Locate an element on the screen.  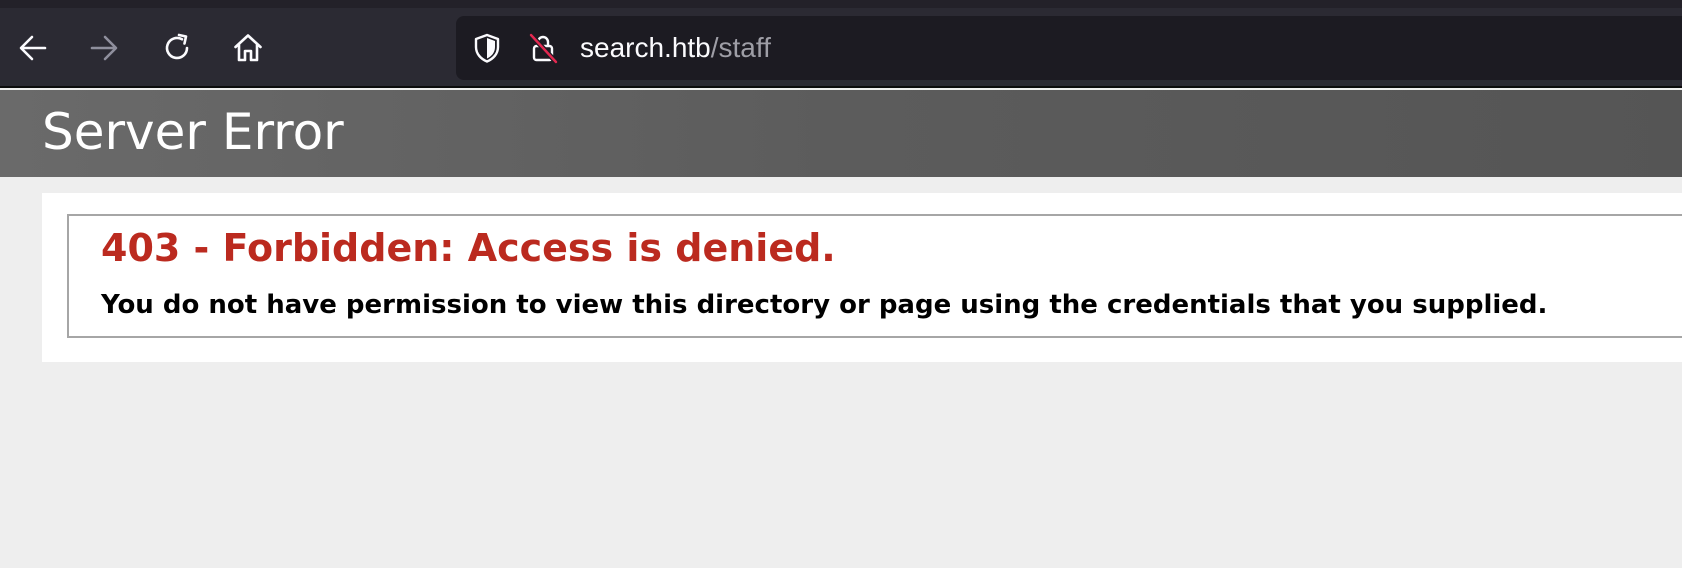
home-button is located at coordinates (248, 48).